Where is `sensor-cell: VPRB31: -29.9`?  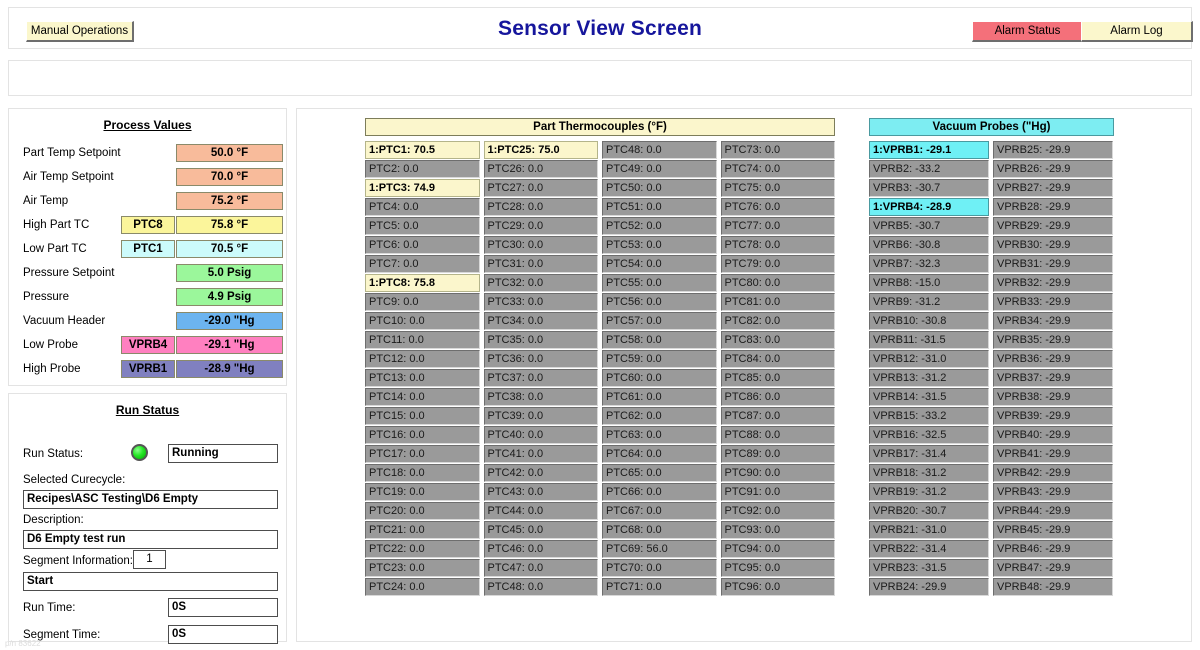
sensor-cell: VPRB31: -29.9 is located at coordinates (1053, 264).